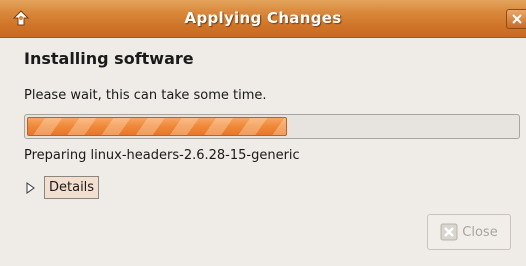 The image size is (526, 266). I want to click on window-title: Applying Changes, so click(263, 18).